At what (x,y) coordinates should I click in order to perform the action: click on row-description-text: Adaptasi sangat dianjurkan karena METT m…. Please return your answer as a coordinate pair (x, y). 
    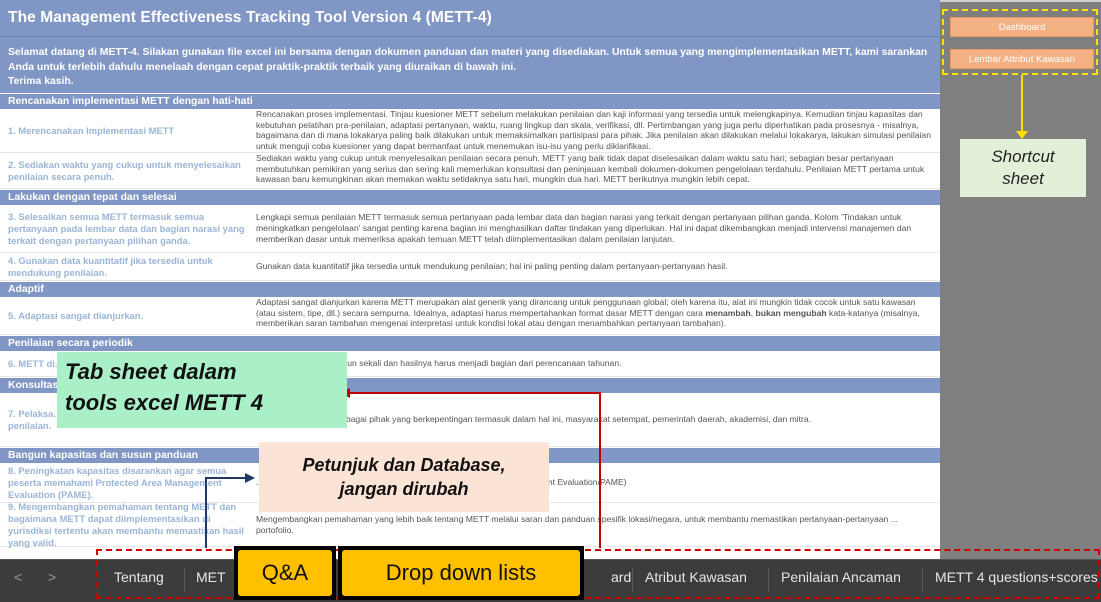
    Looking at the image, I should click on (588, 313).